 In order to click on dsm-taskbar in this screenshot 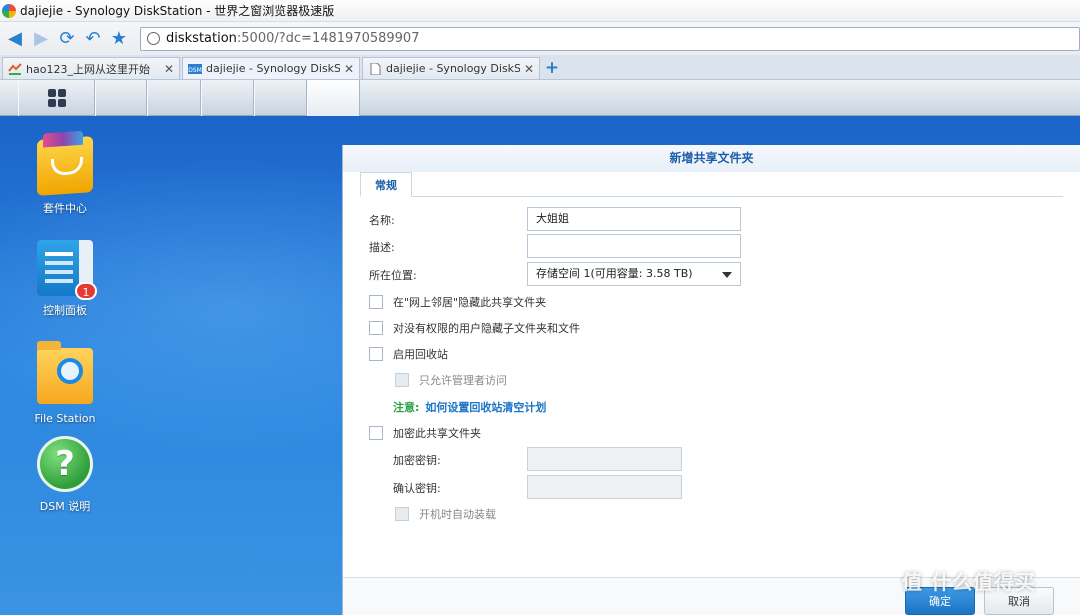, I will do `click(540, 98)`.